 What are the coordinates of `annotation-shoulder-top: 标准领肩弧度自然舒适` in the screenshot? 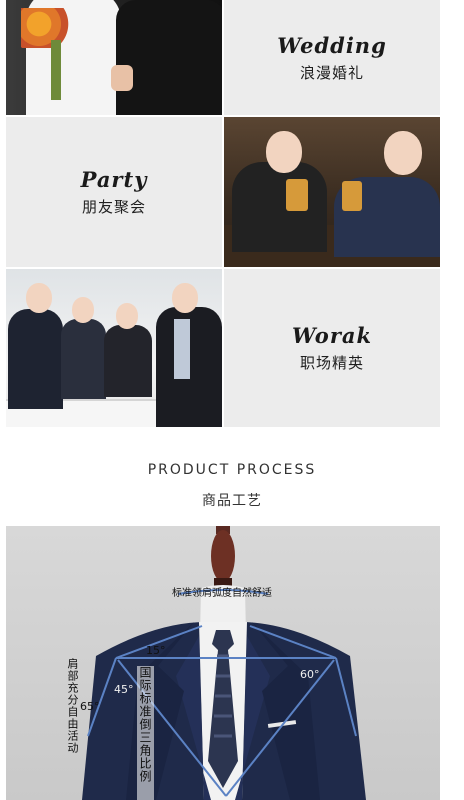 It's located at (222, 593).